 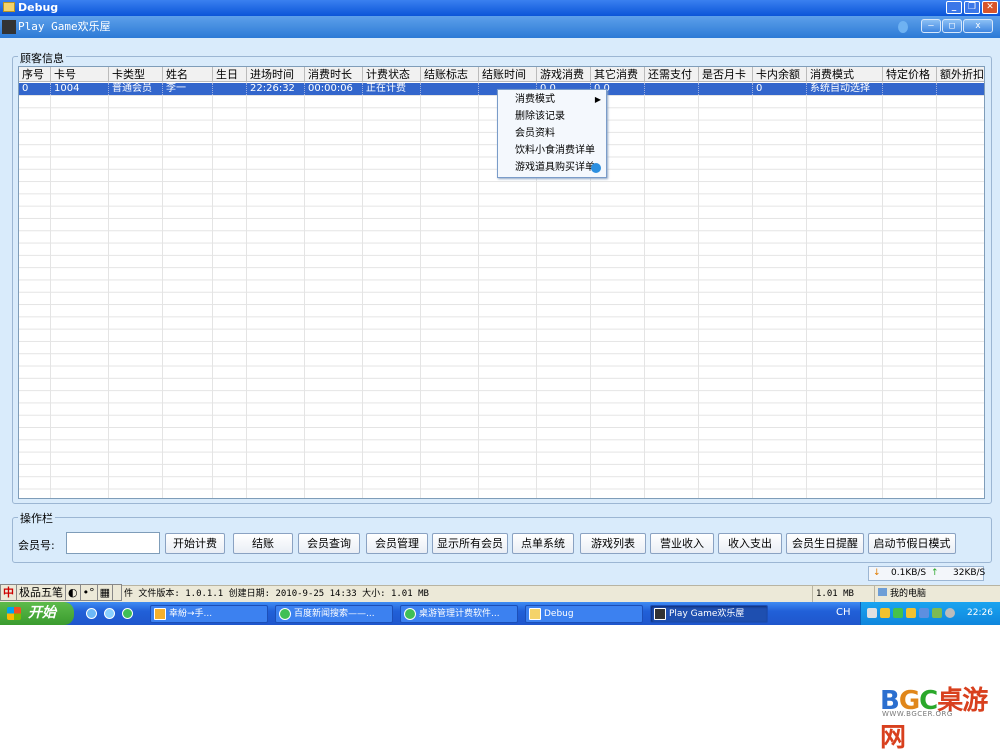 What do you see at coordinates (750, 543) in the screenshot?
I see `income-expense-button: 收入支出` at bounding box center [750, 543].